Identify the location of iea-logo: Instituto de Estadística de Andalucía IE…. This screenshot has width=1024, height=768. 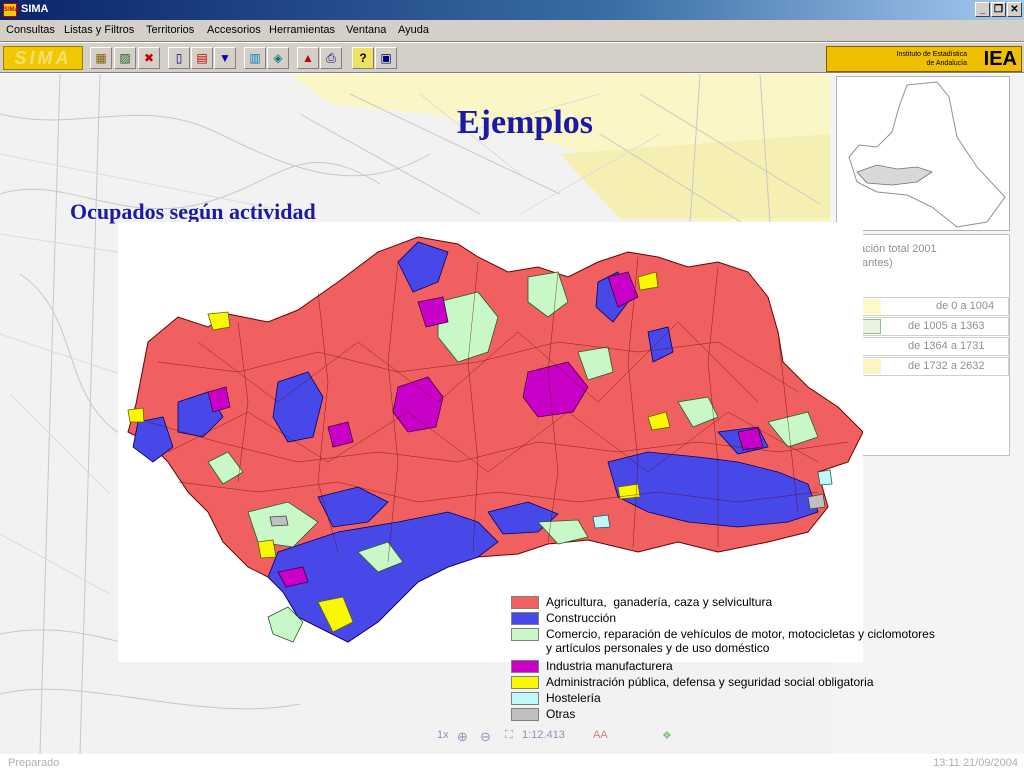
(924, 59).